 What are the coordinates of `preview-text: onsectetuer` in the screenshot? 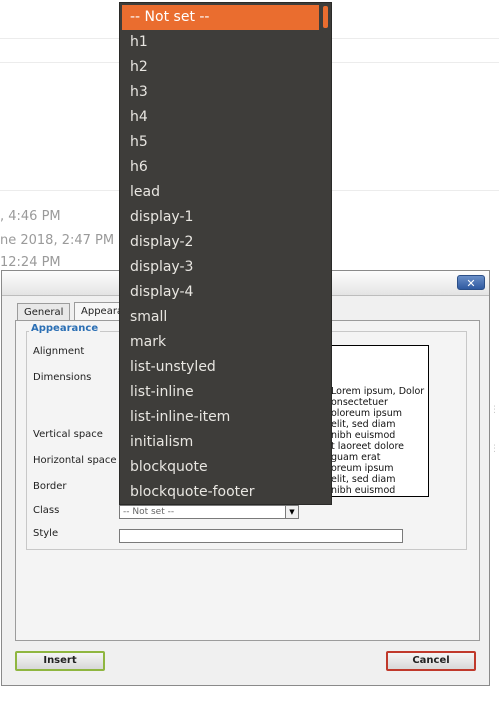 It's located at (359, 402).